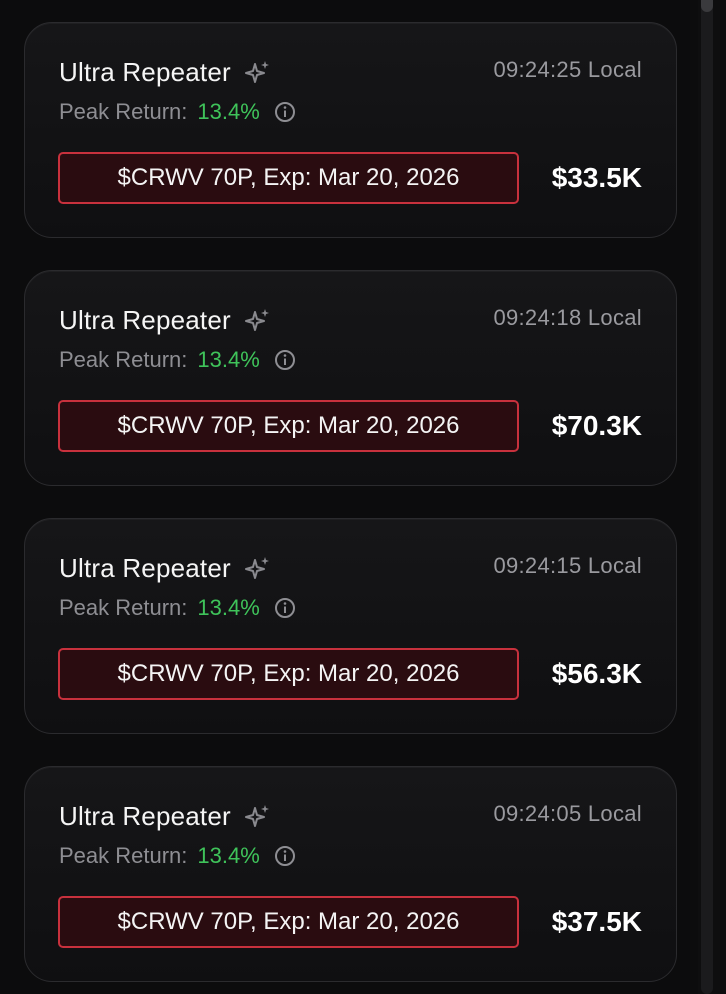 This screenshot has height=994, width=726. Describe the element at coordinates (596, 921) in the screenshot. I see `alert-amount: $37.5K` at that location.